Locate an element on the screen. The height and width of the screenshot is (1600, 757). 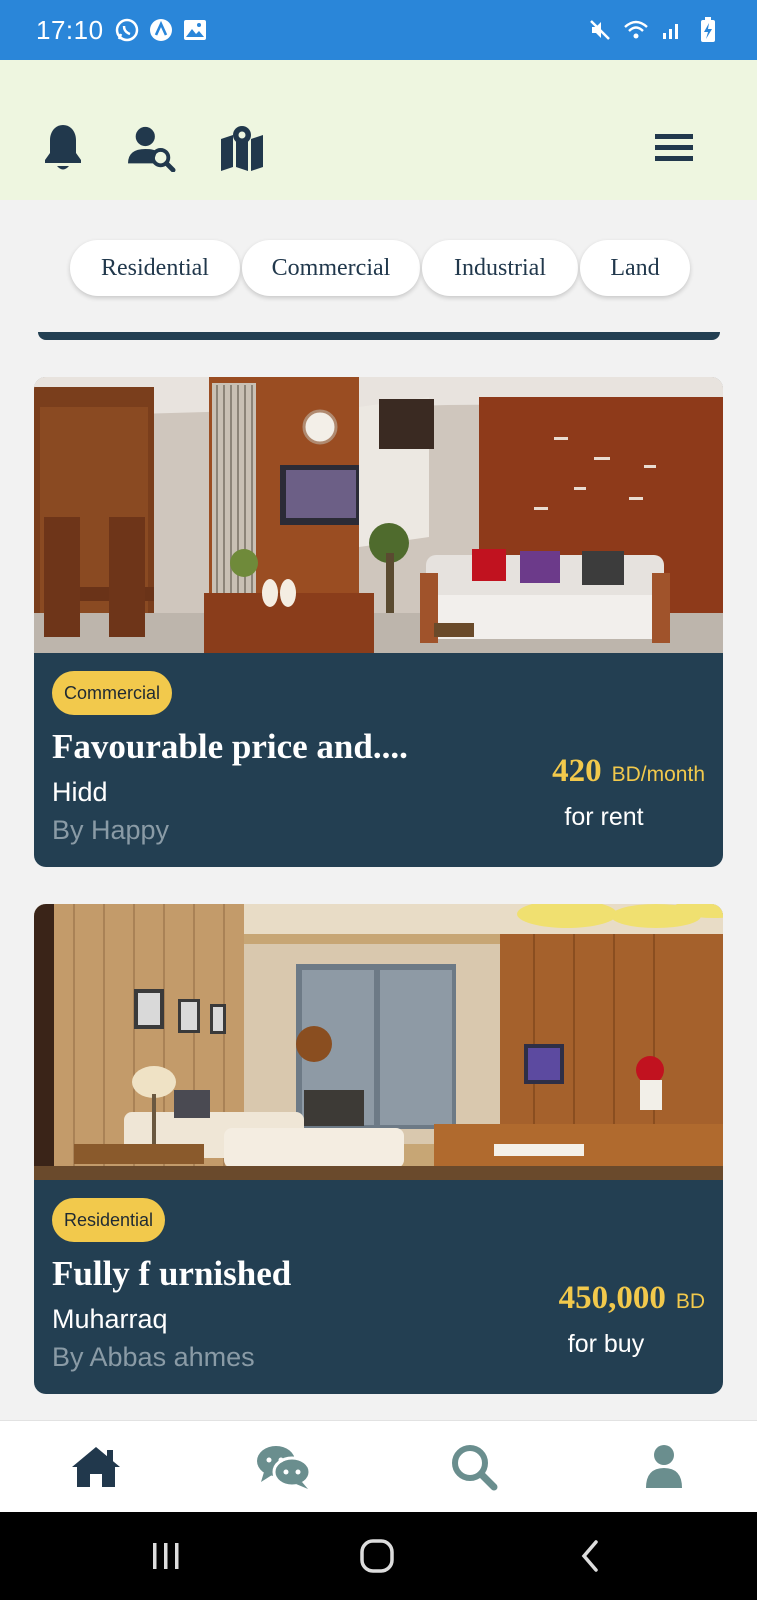
price-value: 450,000 is located at coordinates (612, 1298).